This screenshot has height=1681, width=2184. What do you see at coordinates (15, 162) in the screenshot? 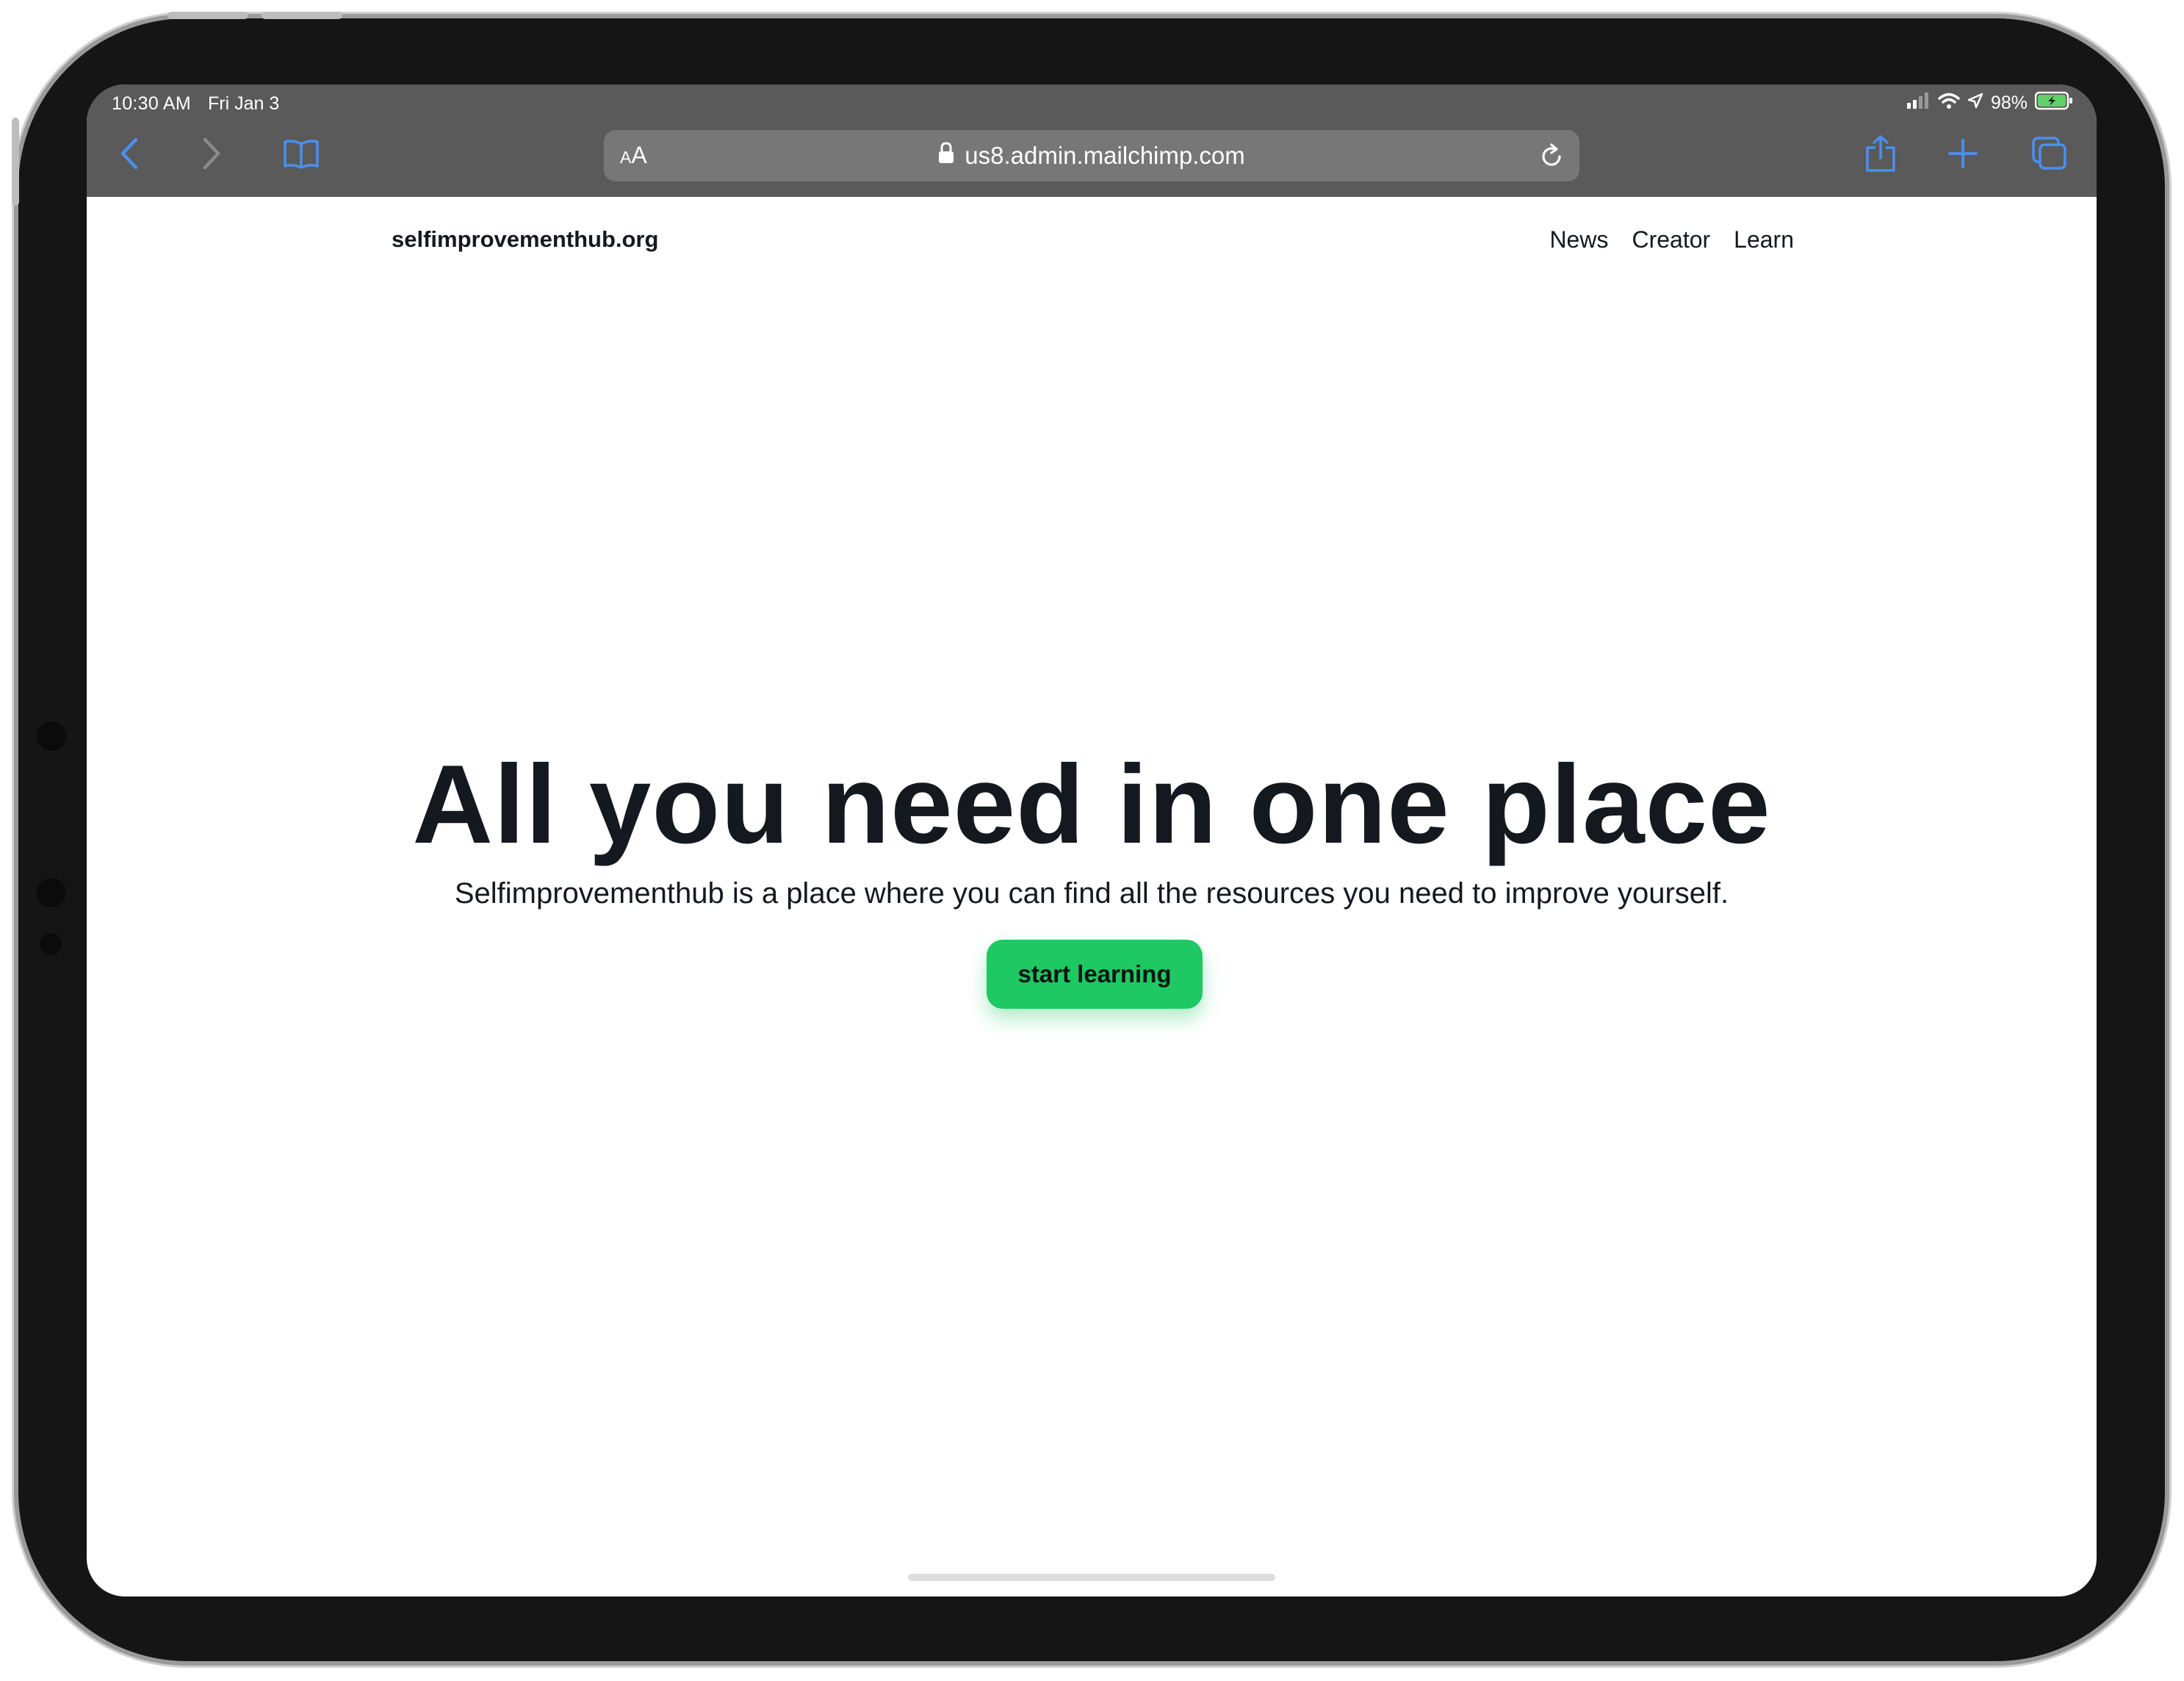
I see `side-button` at bounding box center [15, 162].